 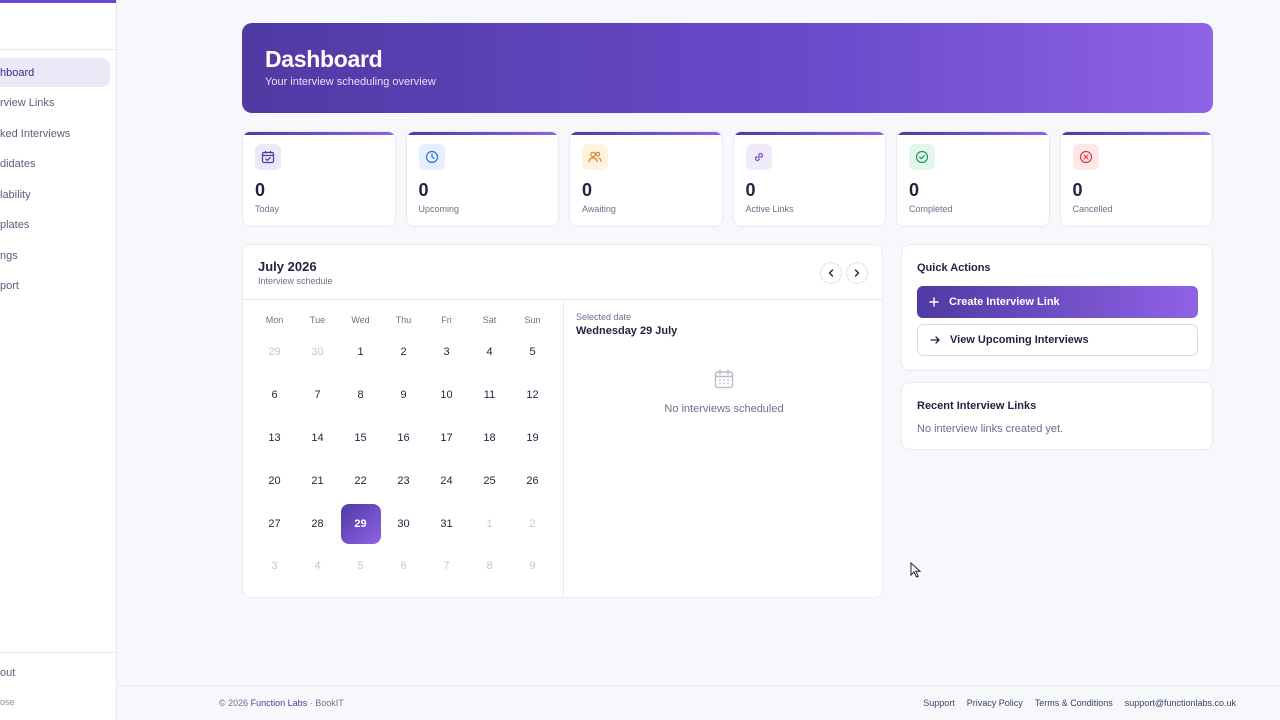 I want to click on calendar-day-selected: 29, so click(x=360, y=523).